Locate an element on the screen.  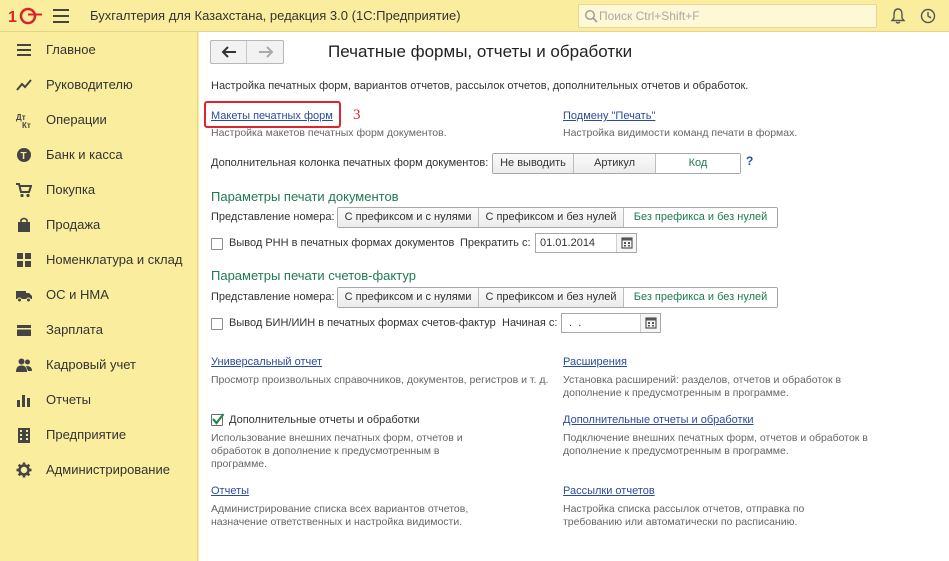
sidebar-item-hr: Кадровый учет is located at coordinates (99, 364).